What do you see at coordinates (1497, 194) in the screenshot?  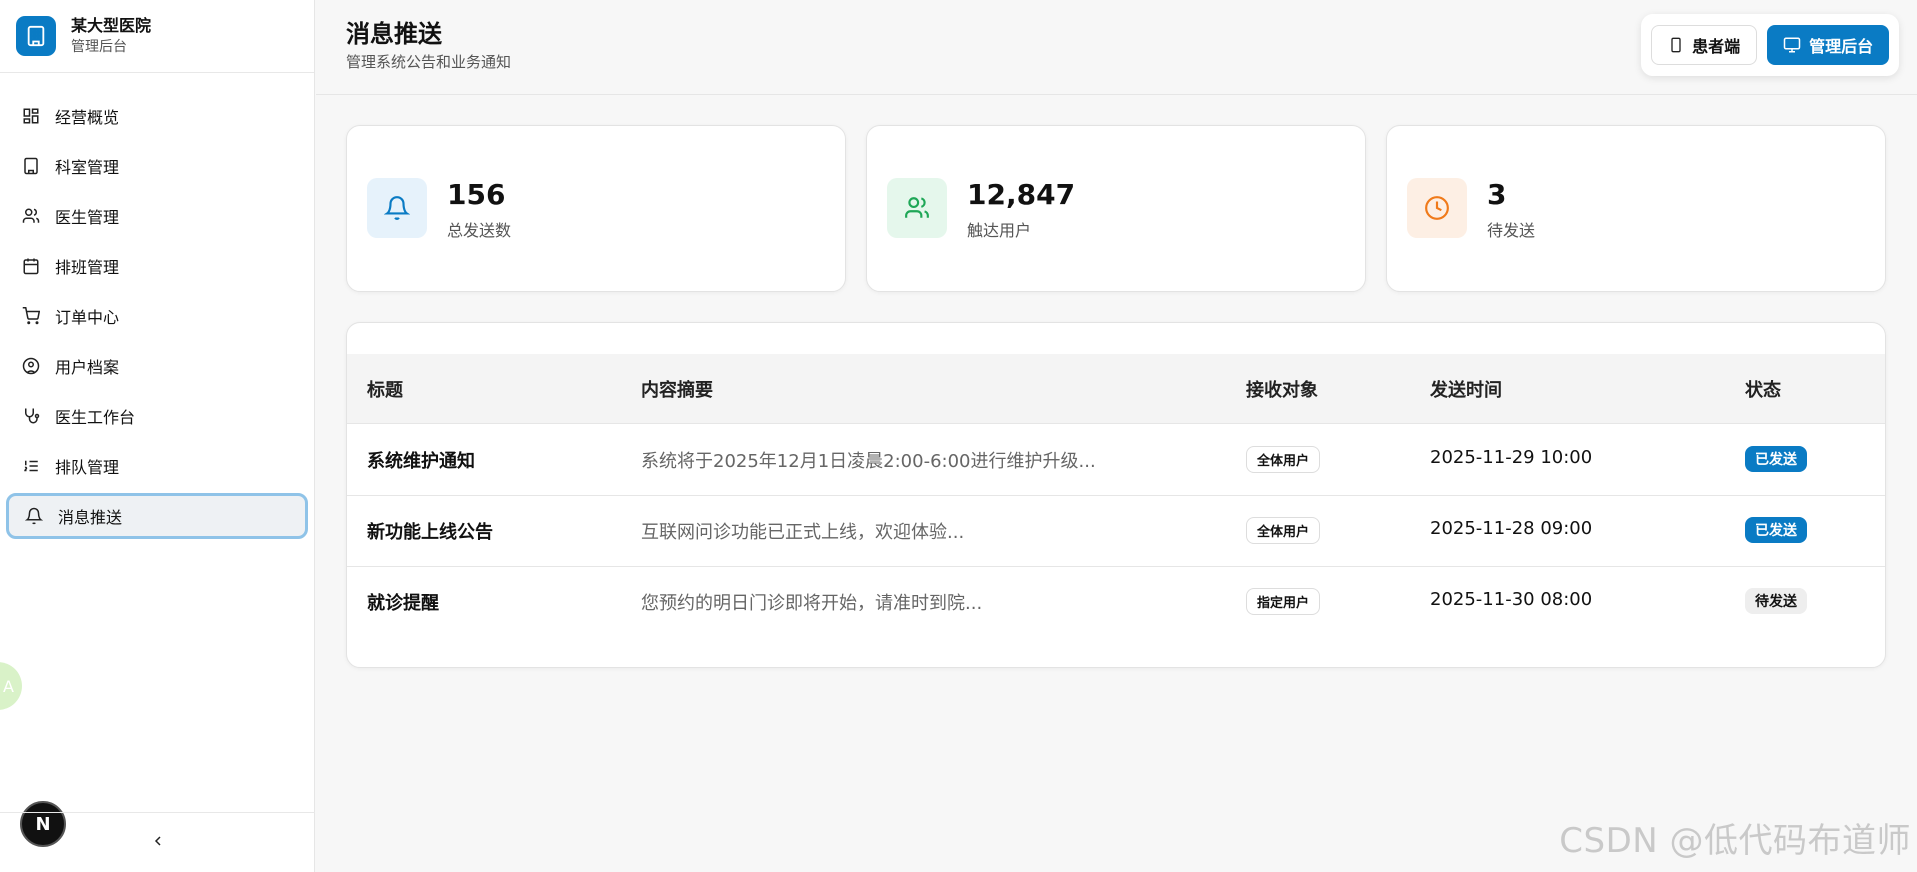 I see `stat-value: 3` at bounding box center [1497, 194].